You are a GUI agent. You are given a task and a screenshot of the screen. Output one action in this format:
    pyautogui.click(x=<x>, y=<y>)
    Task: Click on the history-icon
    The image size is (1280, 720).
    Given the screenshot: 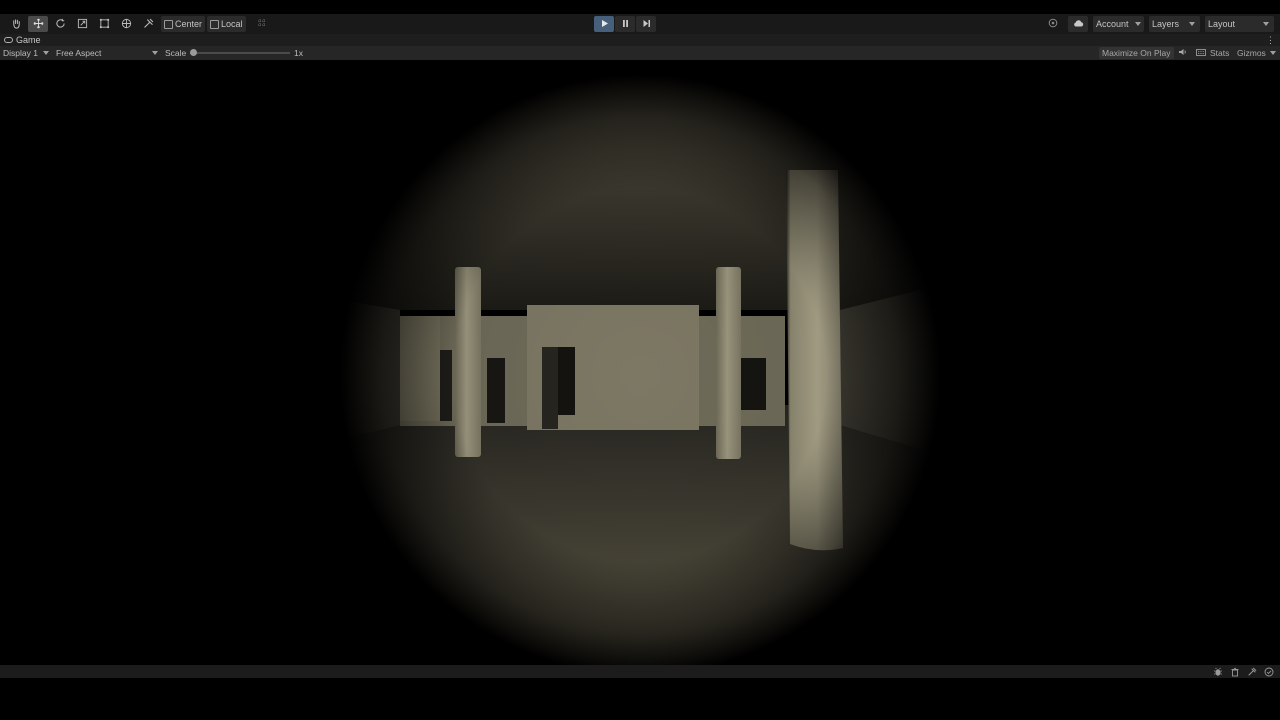 What is the action you would take?
    pyautogui.click(x=1053, y=24)
    